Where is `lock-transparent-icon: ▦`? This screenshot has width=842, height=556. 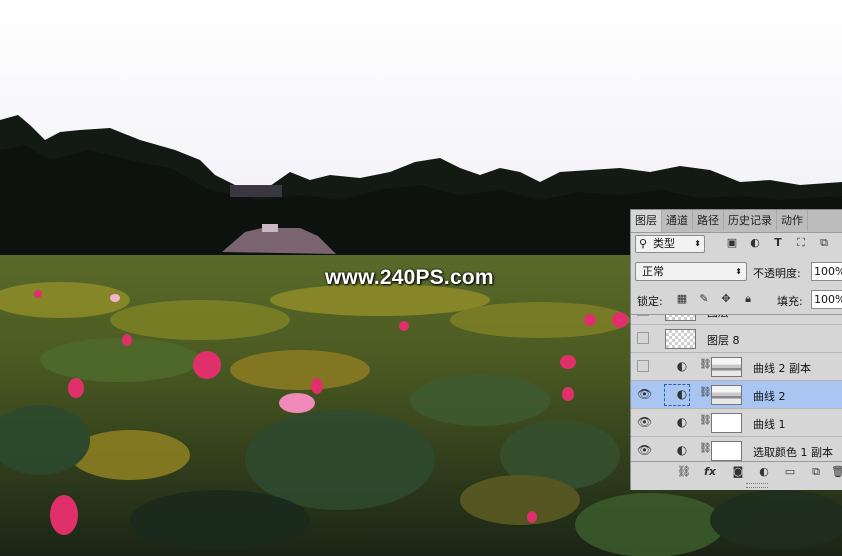
lock-transparent-icon: ▦ is located at coordinates (682, 299).